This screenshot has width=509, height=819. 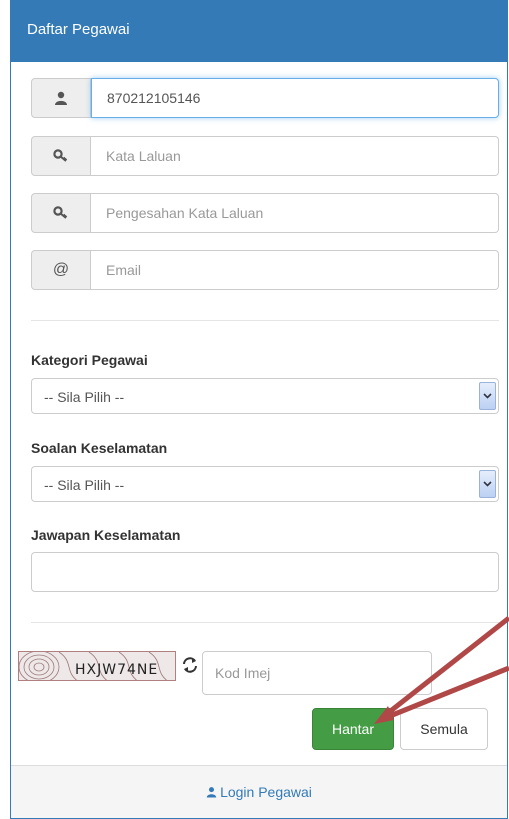 I want to click on captcha-image: HXJW74NE, so click(x=97, y=666).